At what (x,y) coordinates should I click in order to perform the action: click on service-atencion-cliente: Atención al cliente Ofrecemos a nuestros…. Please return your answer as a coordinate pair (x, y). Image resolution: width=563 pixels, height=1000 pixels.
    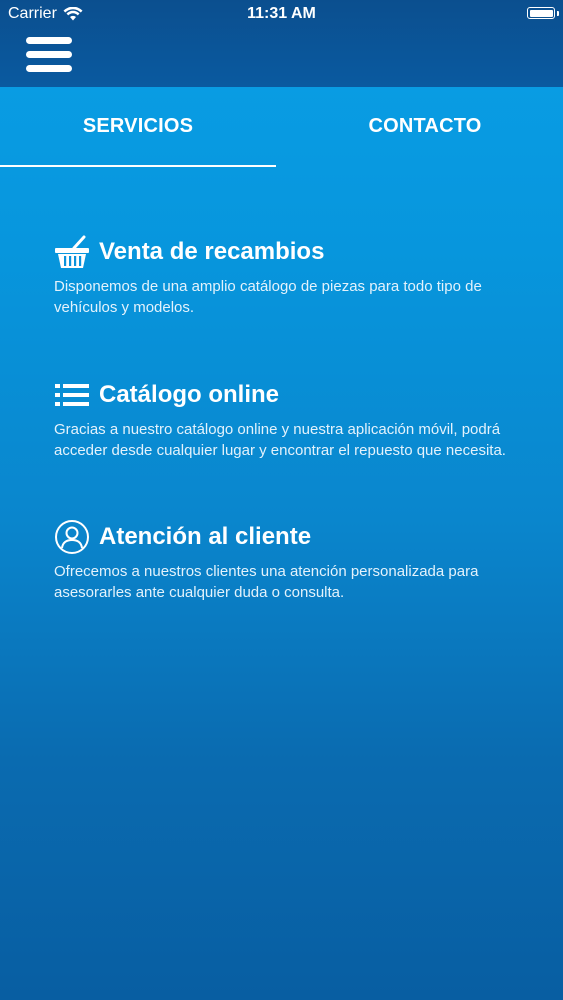
    Looking at the image, I should click on (294, 561).